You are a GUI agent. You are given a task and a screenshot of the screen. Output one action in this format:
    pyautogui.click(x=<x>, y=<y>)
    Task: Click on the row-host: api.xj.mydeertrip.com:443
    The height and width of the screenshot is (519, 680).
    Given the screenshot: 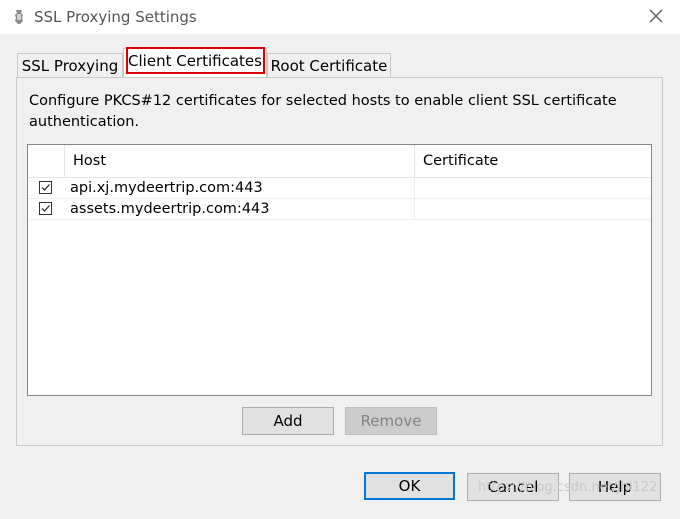 What is the action you would take?
    pyautogui.click(x=240, y=188)
    